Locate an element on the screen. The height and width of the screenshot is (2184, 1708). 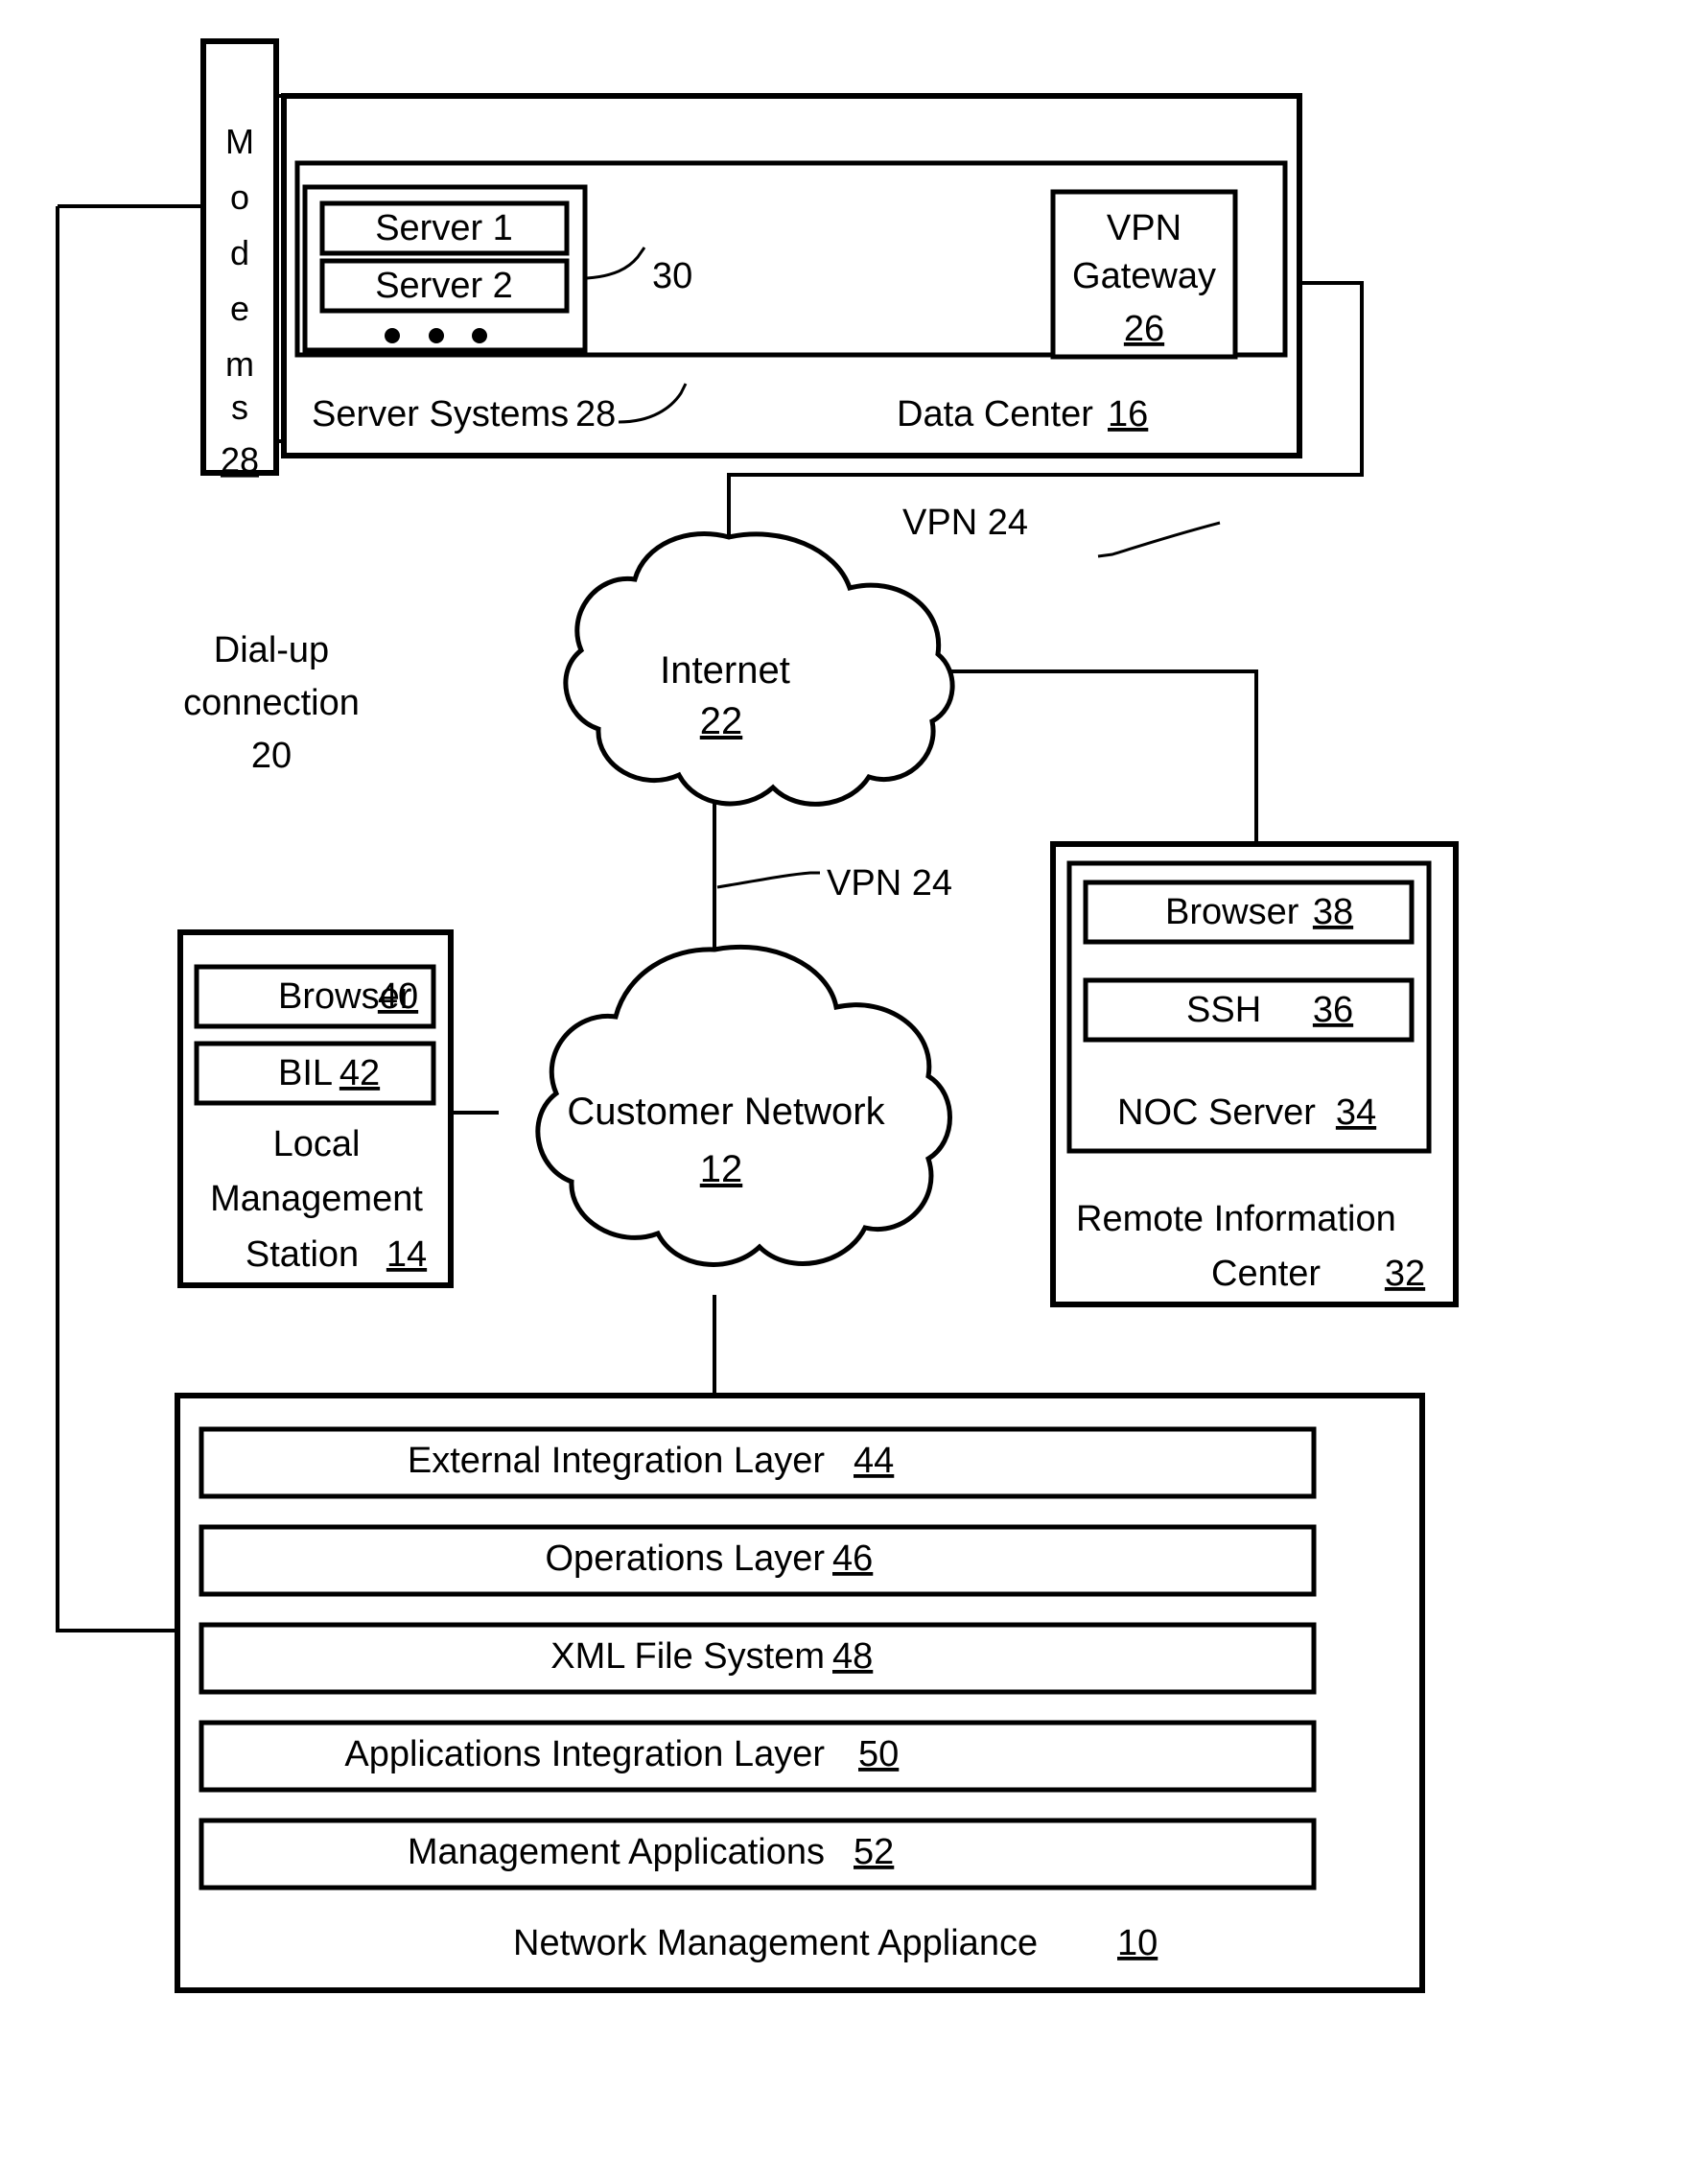
vpn24-top-label: VPN 24 is located at coordinates (965, 523).